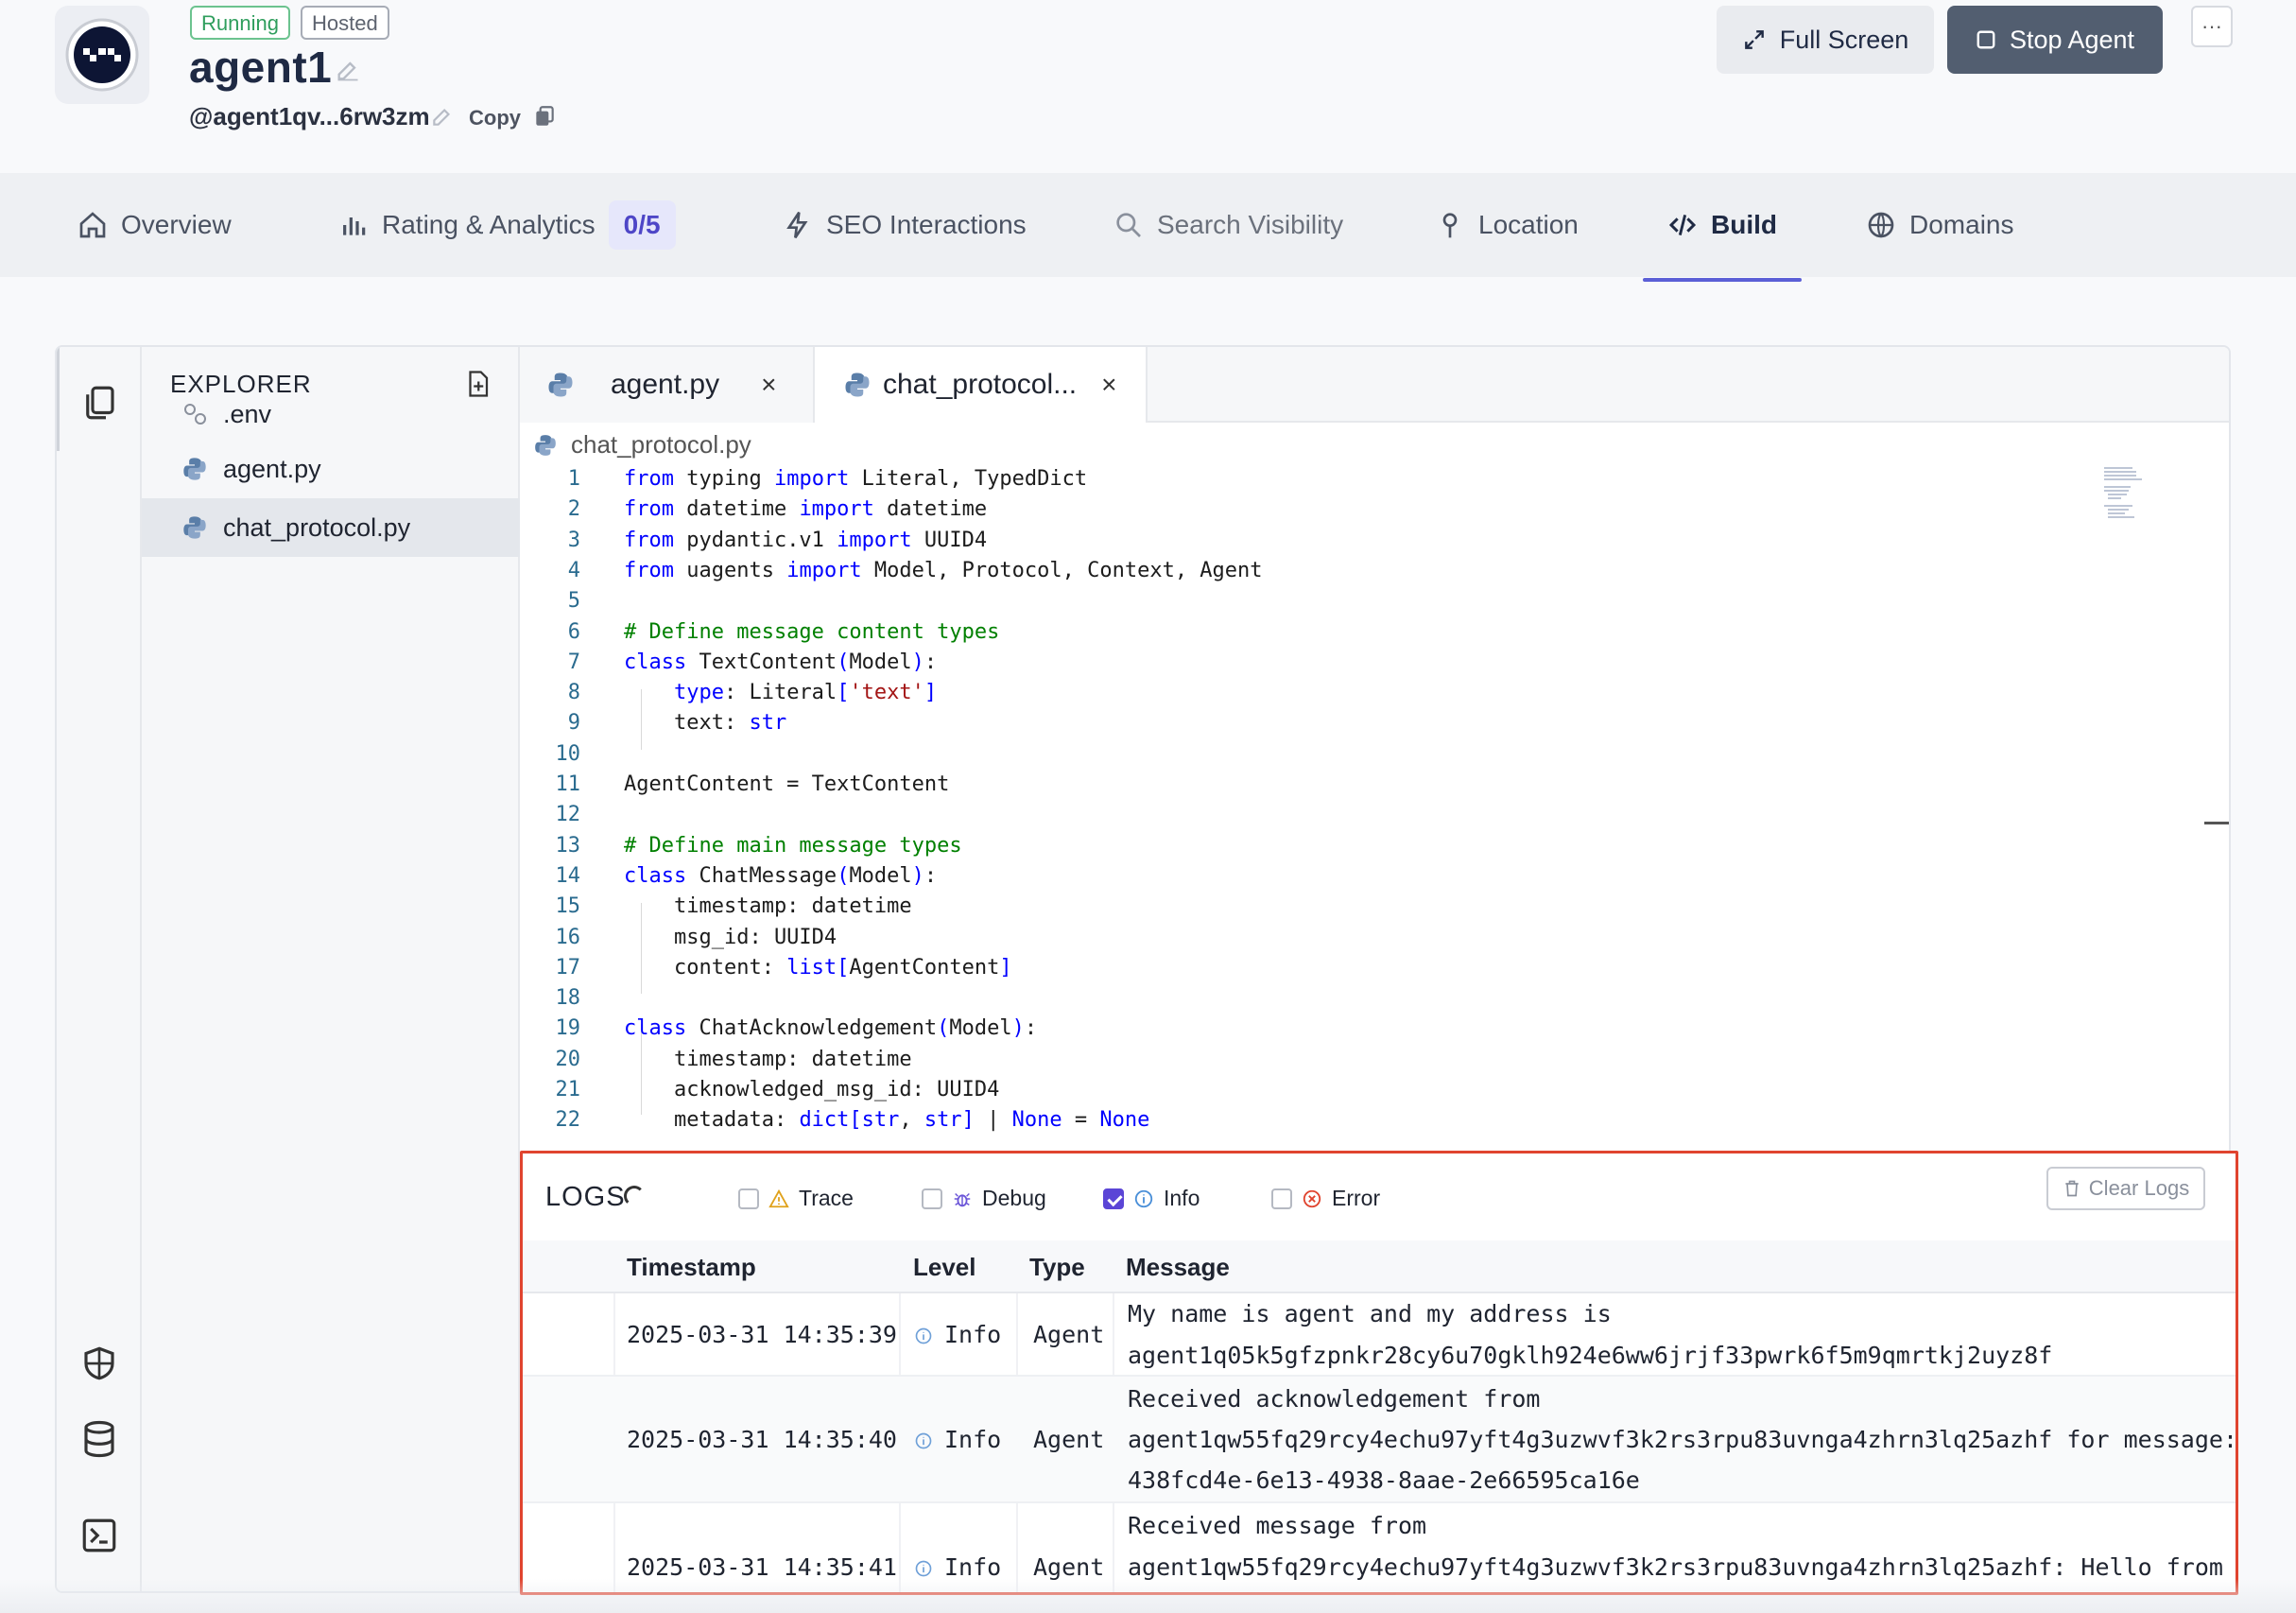 The image size is (2296, 1613). What do you see at coordinates (642, 445) in the screenshot?
I see `breadcrumb: chat_protocol.py` at bounding box center [642, 445].